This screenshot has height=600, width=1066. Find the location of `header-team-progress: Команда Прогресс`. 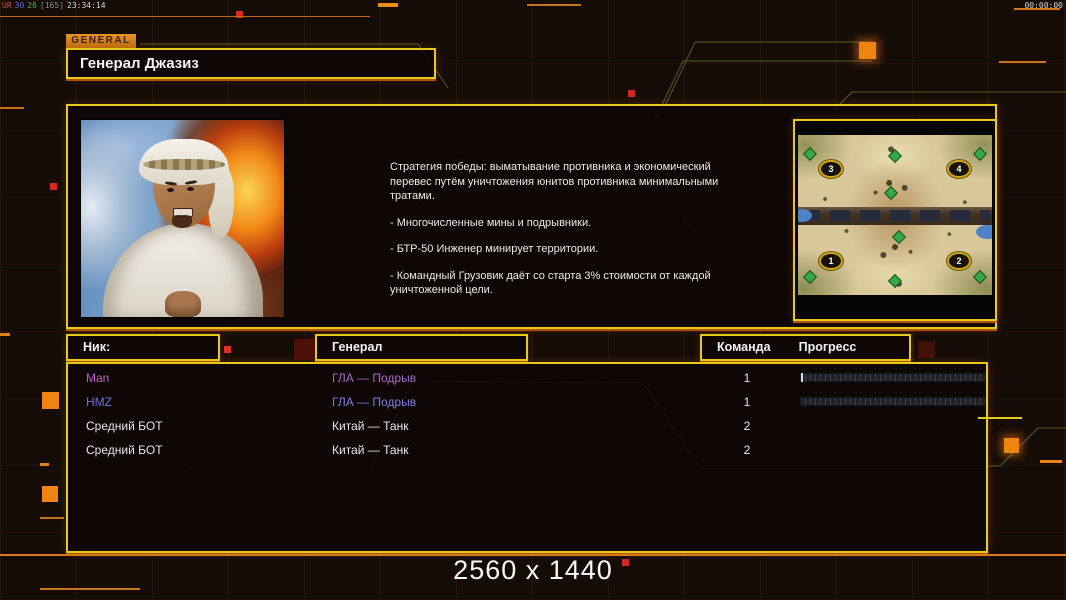

header-team-progress: Команда Прогресс is located at coordinates (805, 347).